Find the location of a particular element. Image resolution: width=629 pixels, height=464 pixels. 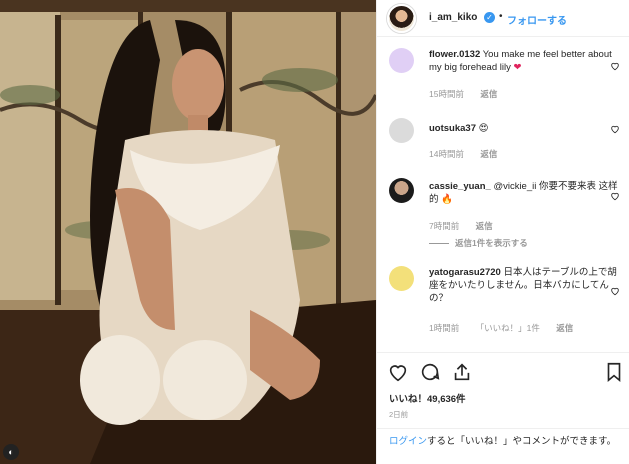

login-prompt: ログインすると「いいね！」やコメントができます。 is located at coordinates (503, 446).